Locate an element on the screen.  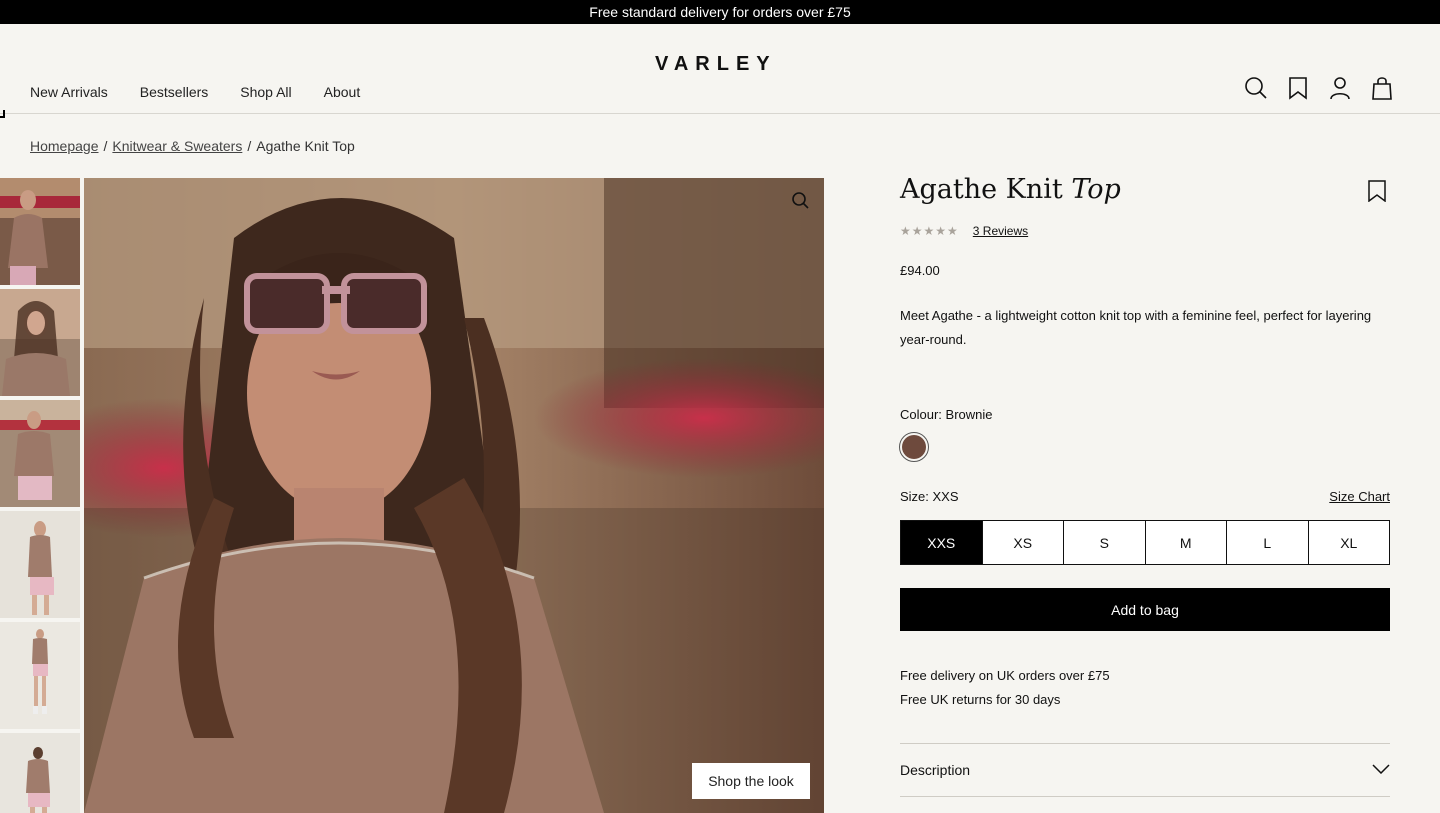
product-title-italic: Top is located at coordinates (1096, 189).